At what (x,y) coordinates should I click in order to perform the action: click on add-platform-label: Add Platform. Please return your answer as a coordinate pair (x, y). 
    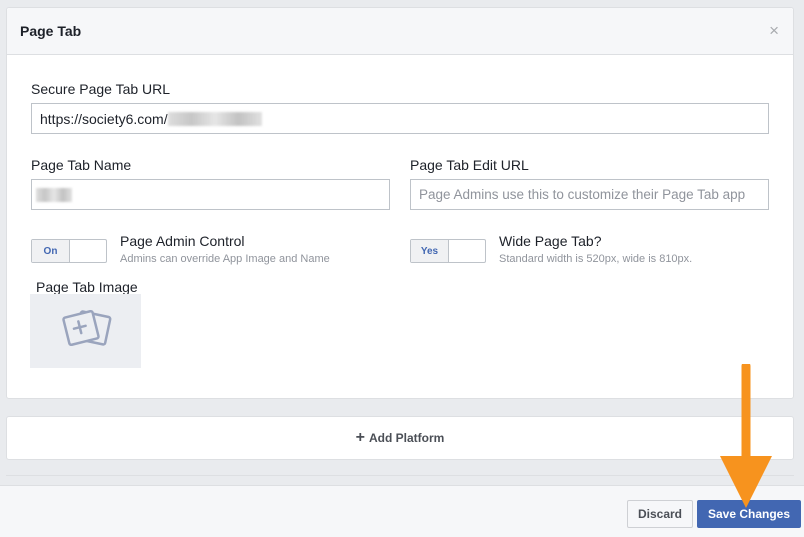
    Looking at the image, I should click on (407, 438).